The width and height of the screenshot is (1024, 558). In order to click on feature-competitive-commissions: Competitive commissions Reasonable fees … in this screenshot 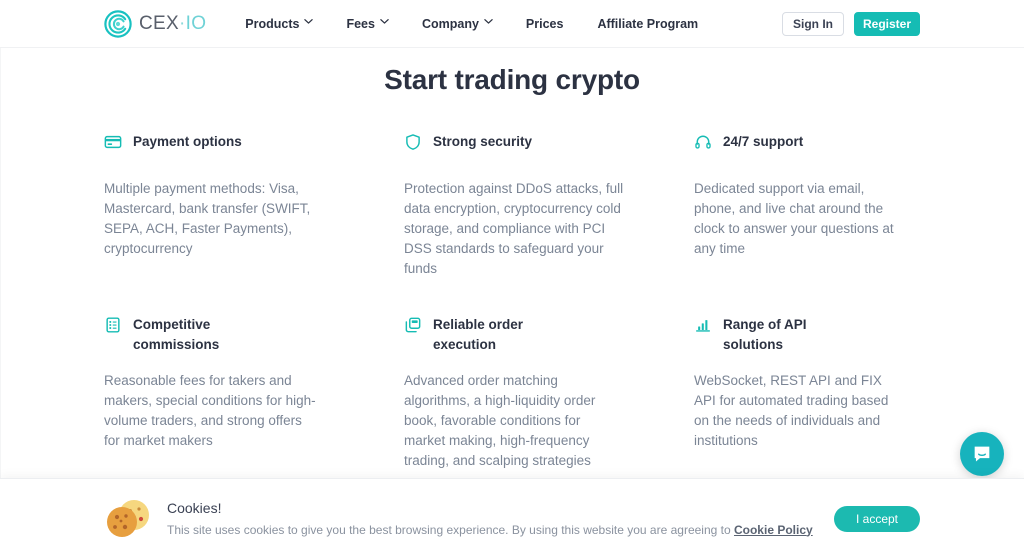, I will do `click(254, 393)`.